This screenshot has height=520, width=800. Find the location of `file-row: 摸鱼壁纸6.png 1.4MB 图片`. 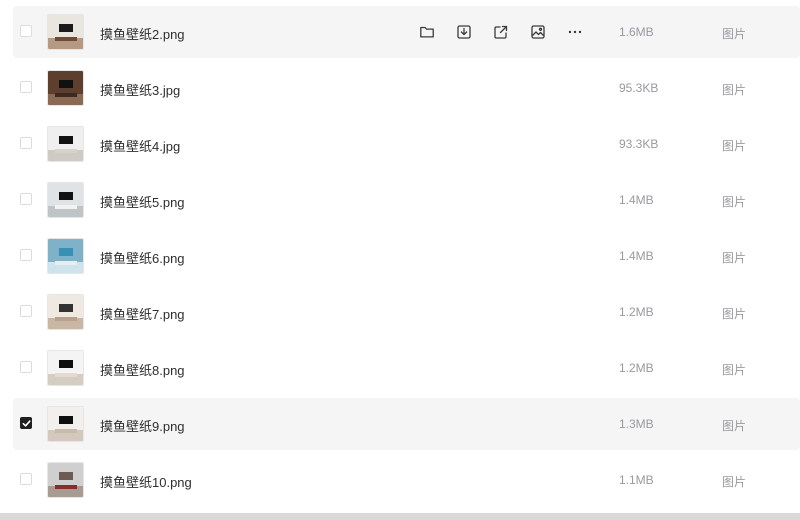

file-row: 摸鱼壁纸6.png 1.4MB 图片 is located at coordinates (406, 256).